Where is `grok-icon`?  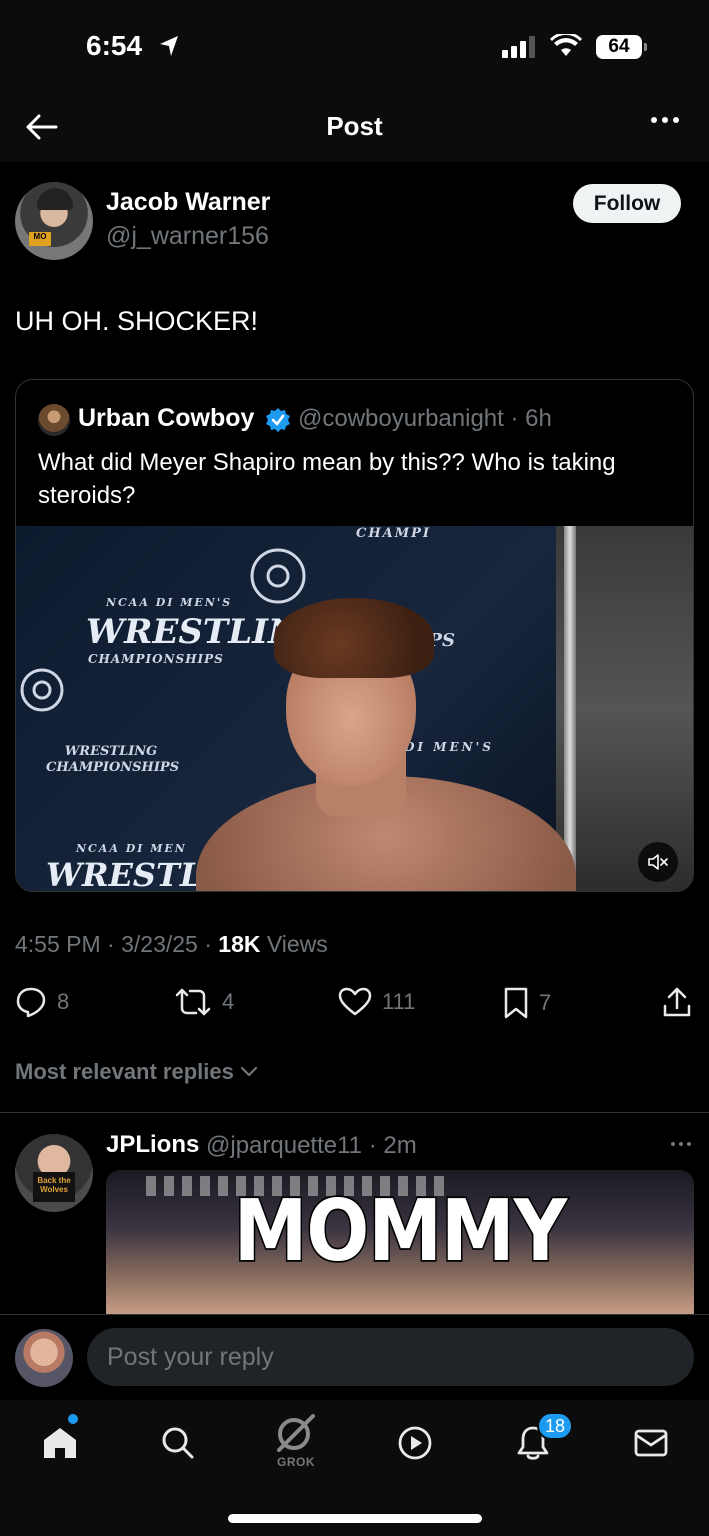 grok-icon is located at coordinates (296, 1433).